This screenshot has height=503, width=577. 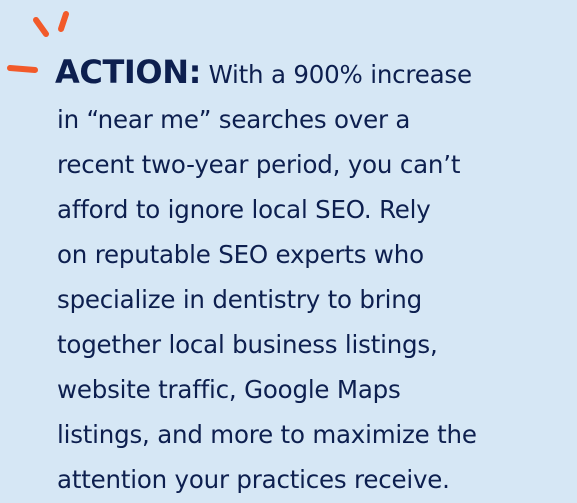 What do you see at coordinates (244, 209) in the screenshot?
I see `callout-line-4: afford to ignore local SEO. Rely` at bounding box center [244, 209].